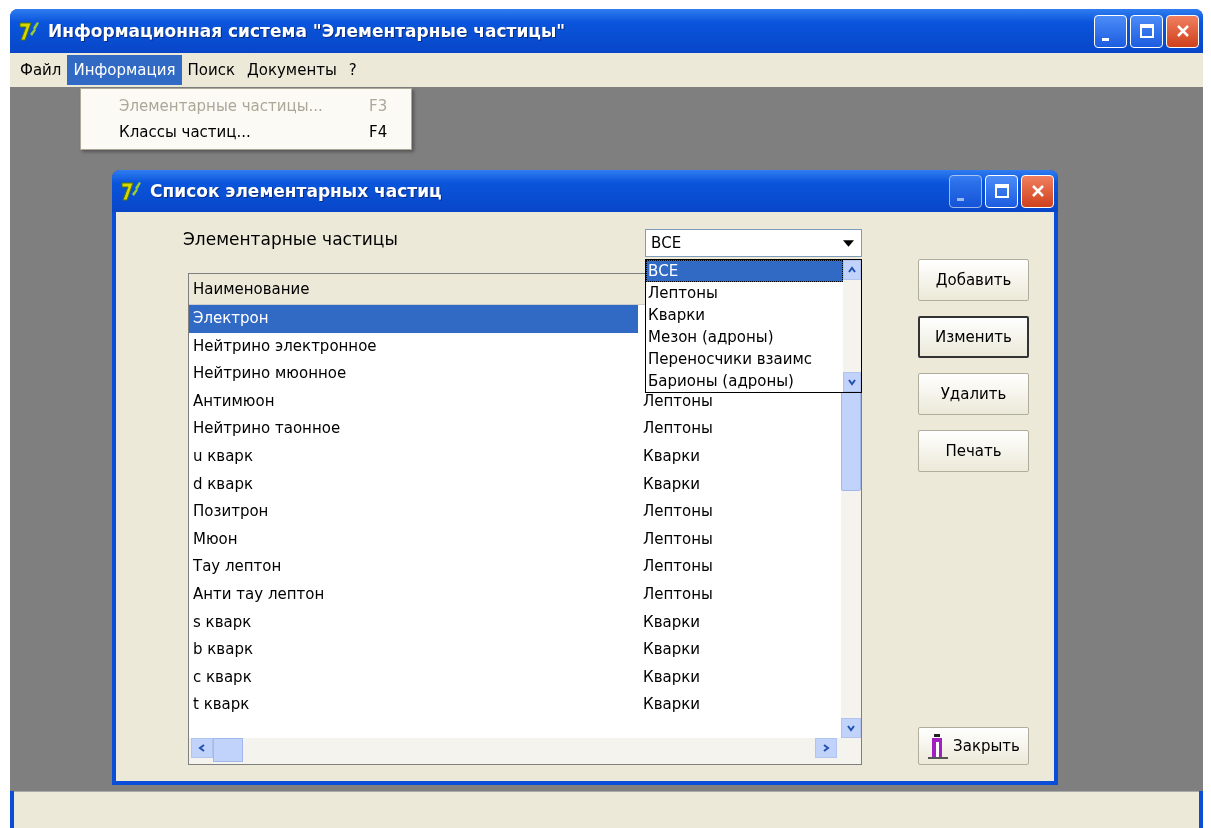  I want to click on scroll-thumb, so click(228, 750).